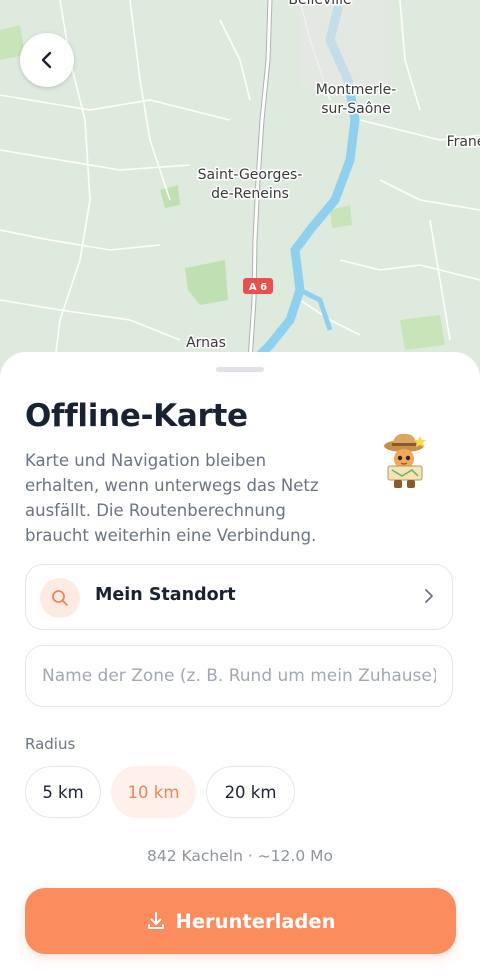 The height and width of the screenshot is (978, 480). I want to click on location-selector: Mein Standort, so click(239, 597).